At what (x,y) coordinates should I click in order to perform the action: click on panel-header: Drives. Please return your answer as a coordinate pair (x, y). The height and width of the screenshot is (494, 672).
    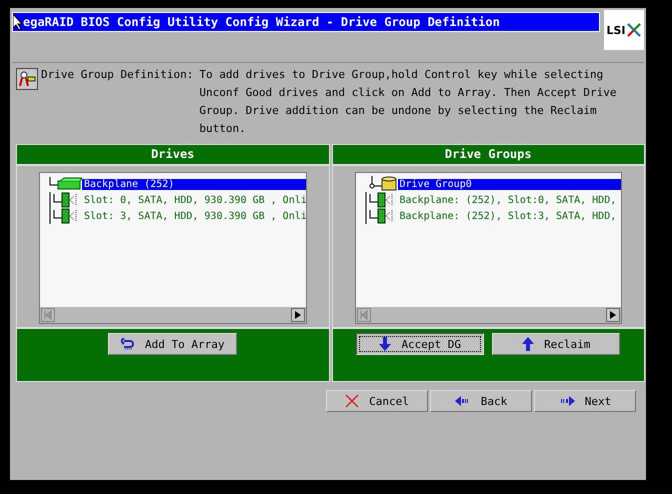
    Looking at the image, I should click on (172, 155).